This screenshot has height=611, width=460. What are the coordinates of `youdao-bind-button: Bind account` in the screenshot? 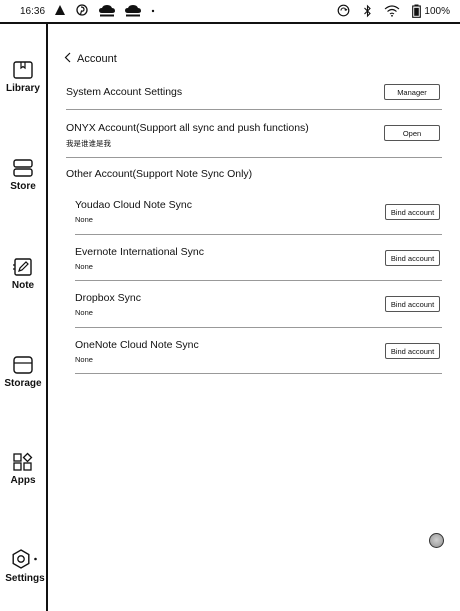 It's located at (412, 212).